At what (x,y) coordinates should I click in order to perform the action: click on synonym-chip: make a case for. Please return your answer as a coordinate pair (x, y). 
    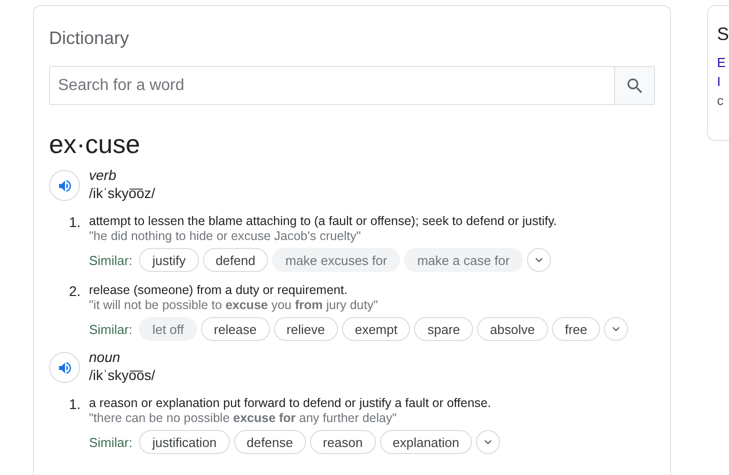
    Looking at the image, I should click on (463, 260).